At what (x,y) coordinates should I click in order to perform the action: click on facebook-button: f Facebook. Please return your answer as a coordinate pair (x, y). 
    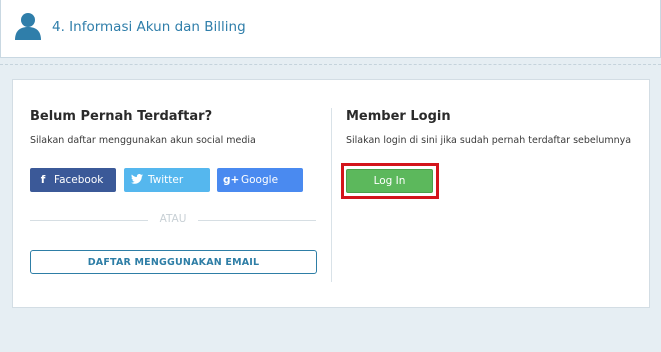
    Looking at the image, I should click on (73, 180).